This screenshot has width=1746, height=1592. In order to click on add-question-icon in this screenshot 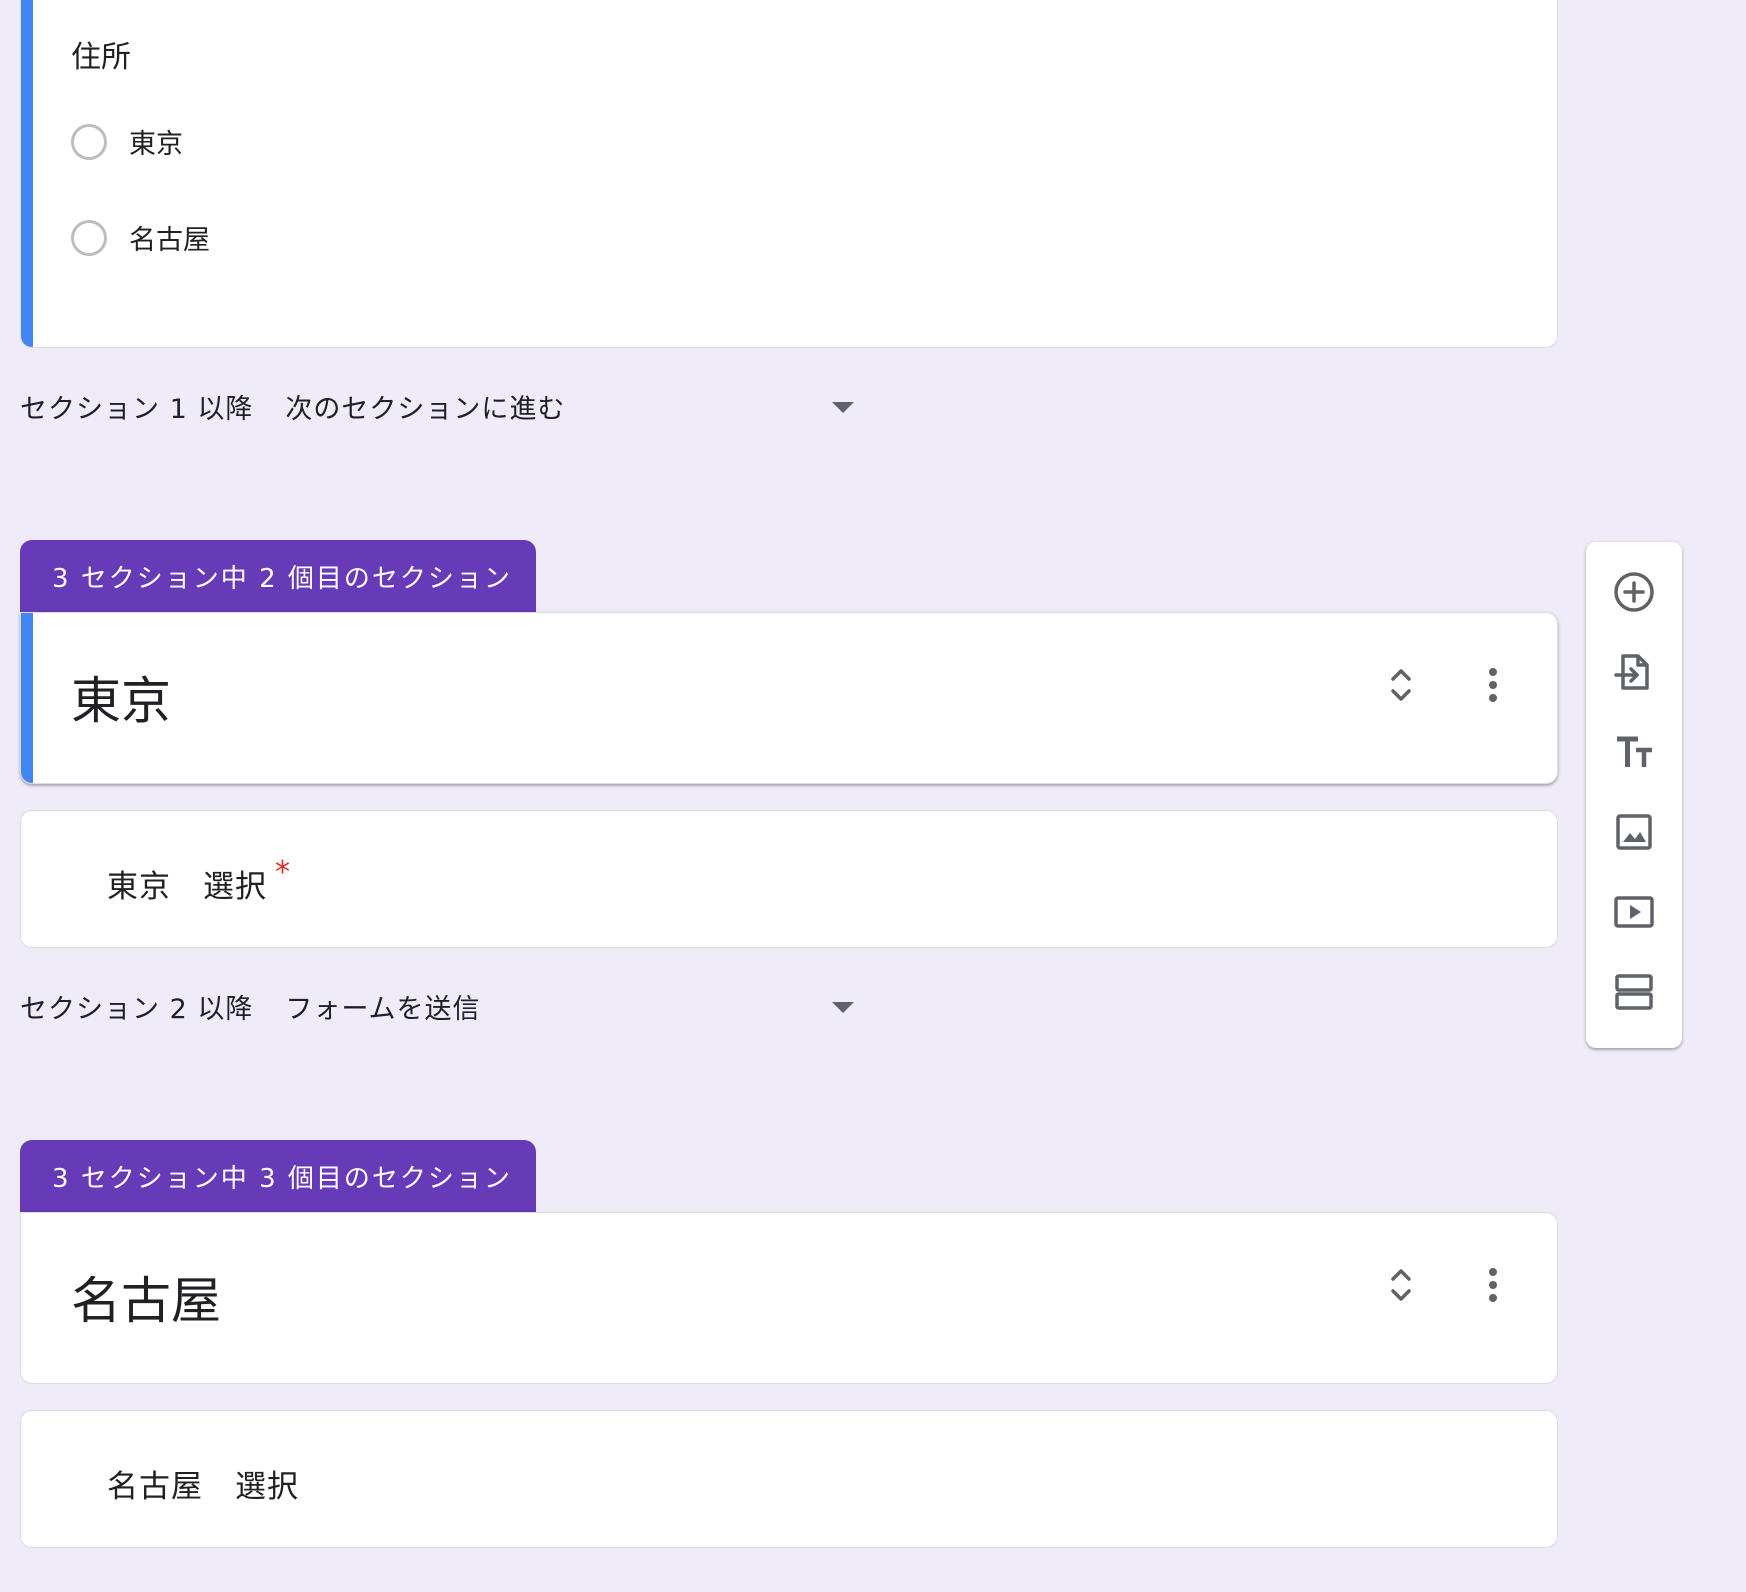, I will do `click(1634, 592)`.